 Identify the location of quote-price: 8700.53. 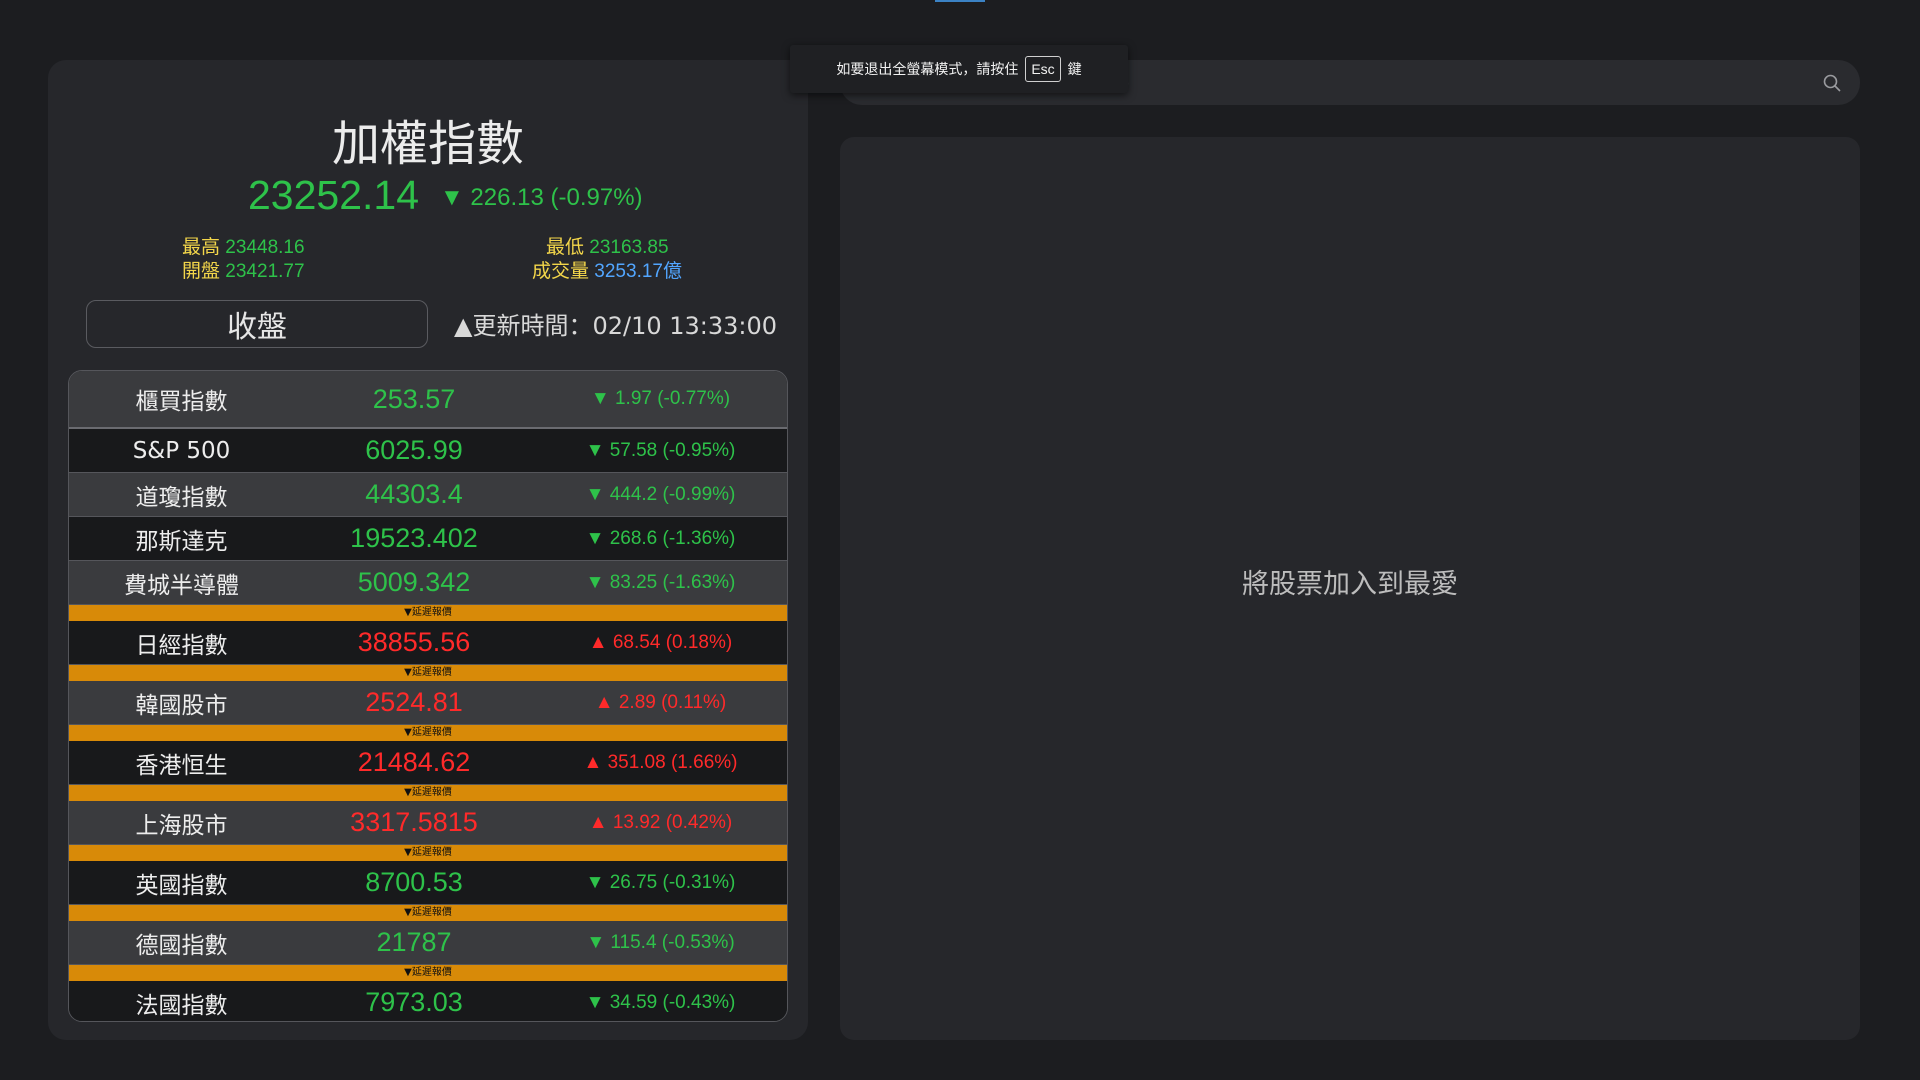
(414, 882).